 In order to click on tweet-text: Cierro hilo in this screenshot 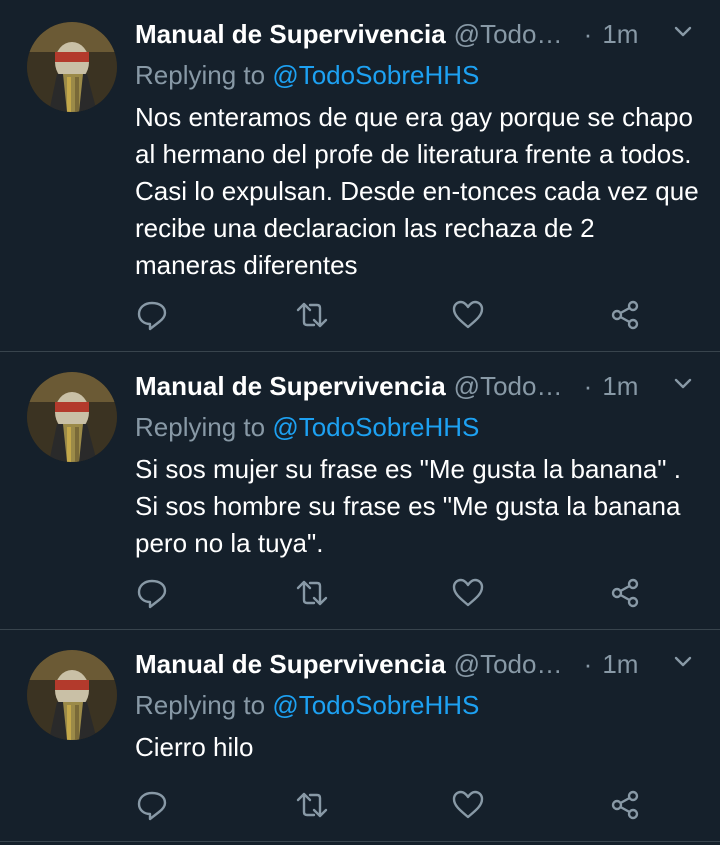, I will do `click(194, 747)`.